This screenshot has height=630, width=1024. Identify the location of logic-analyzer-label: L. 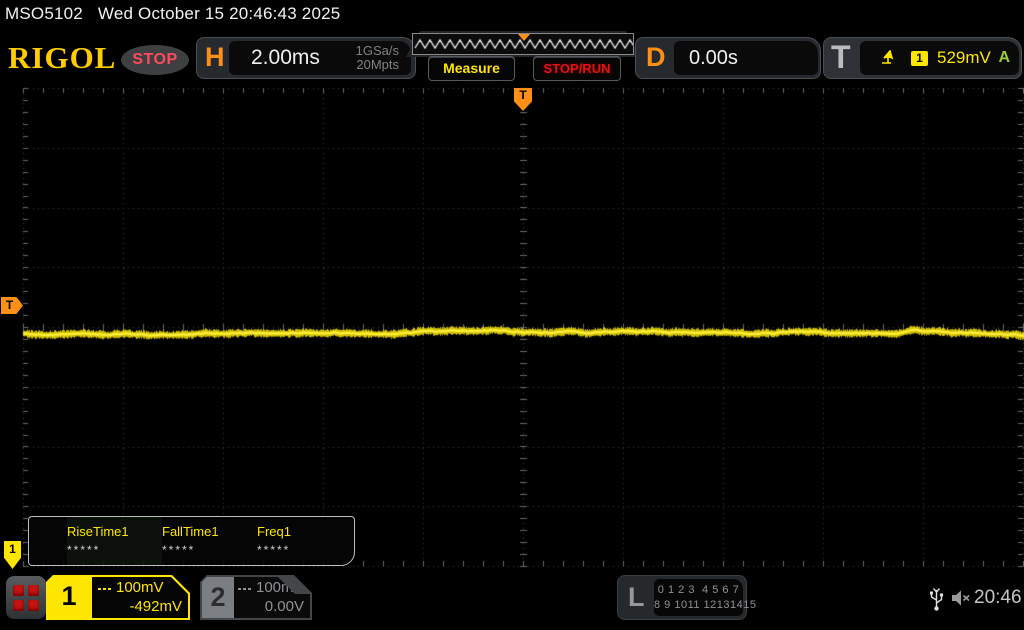
(636, 597).